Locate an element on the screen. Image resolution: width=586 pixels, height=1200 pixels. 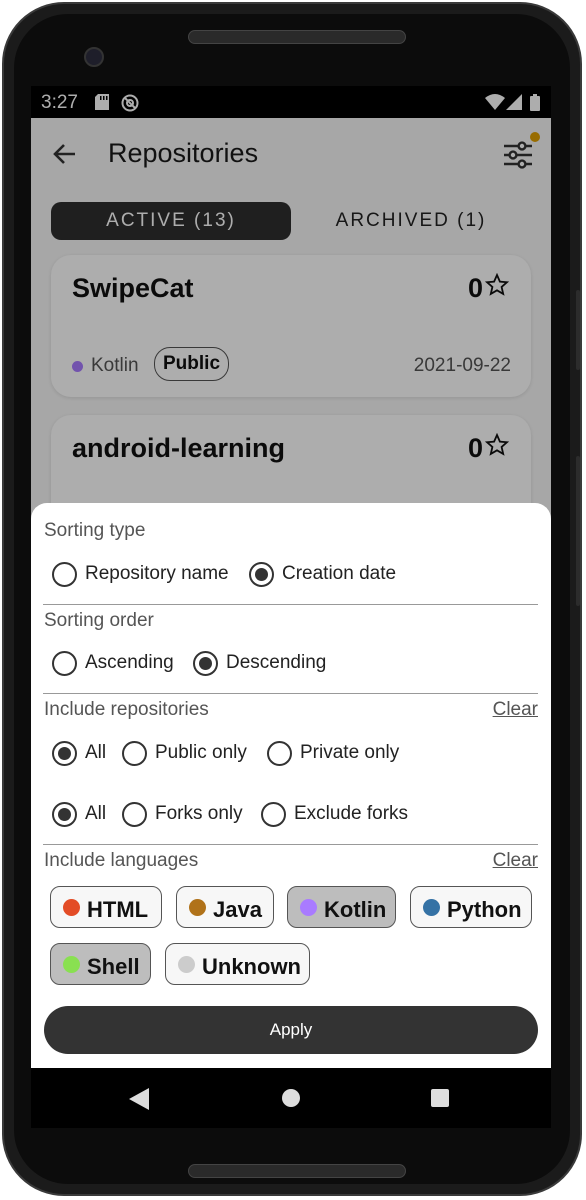
wifi-icon is located at coordinates (495, 102).